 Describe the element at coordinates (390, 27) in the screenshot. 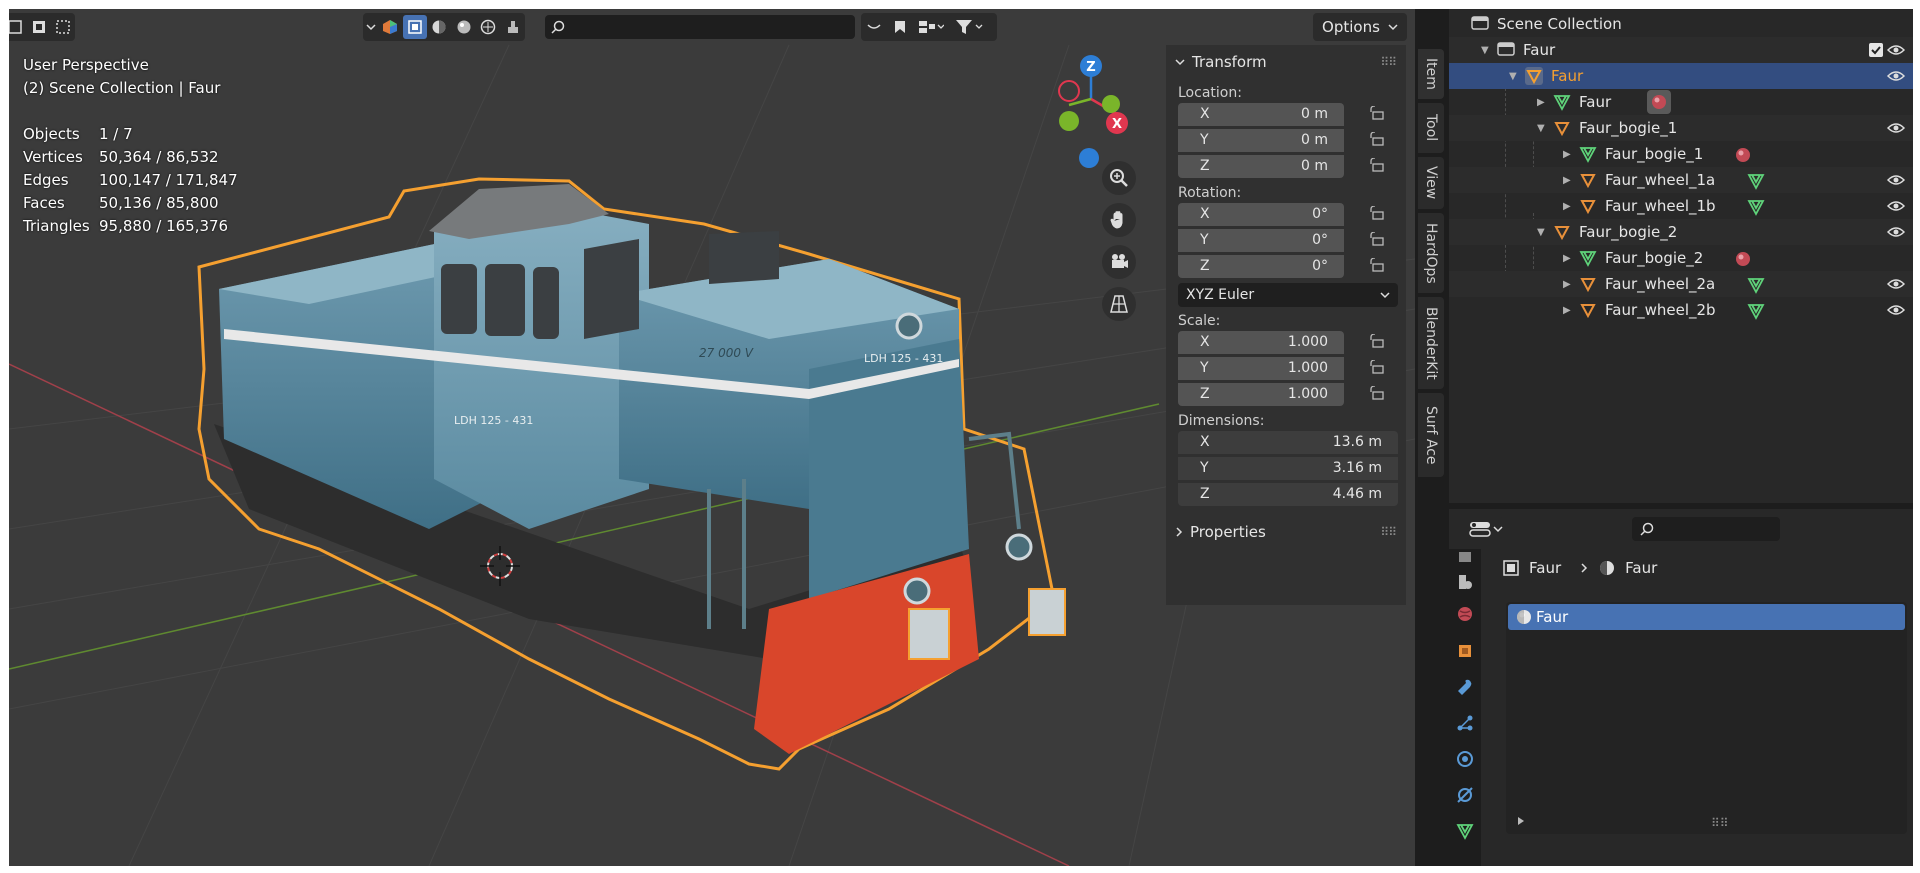

I see `overlay-color-icon` at that location.